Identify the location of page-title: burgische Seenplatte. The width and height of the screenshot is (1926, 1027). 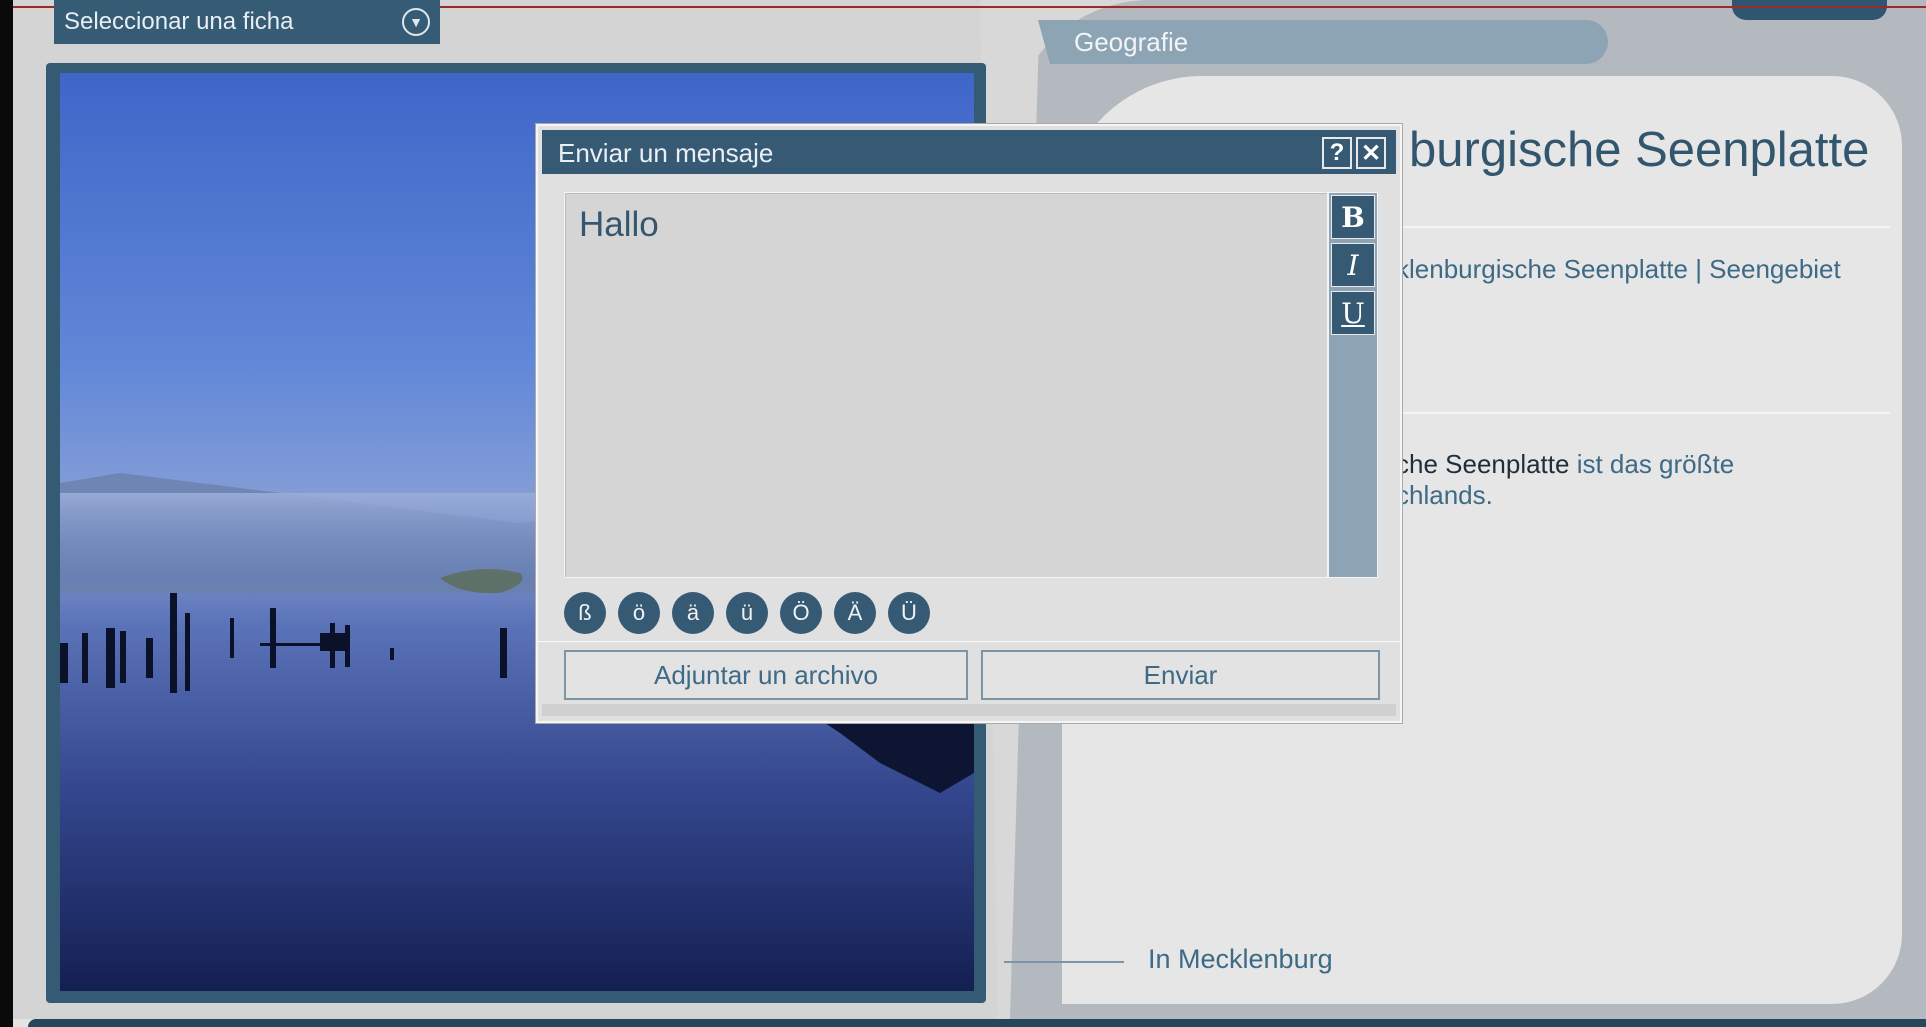
(1639, 150).